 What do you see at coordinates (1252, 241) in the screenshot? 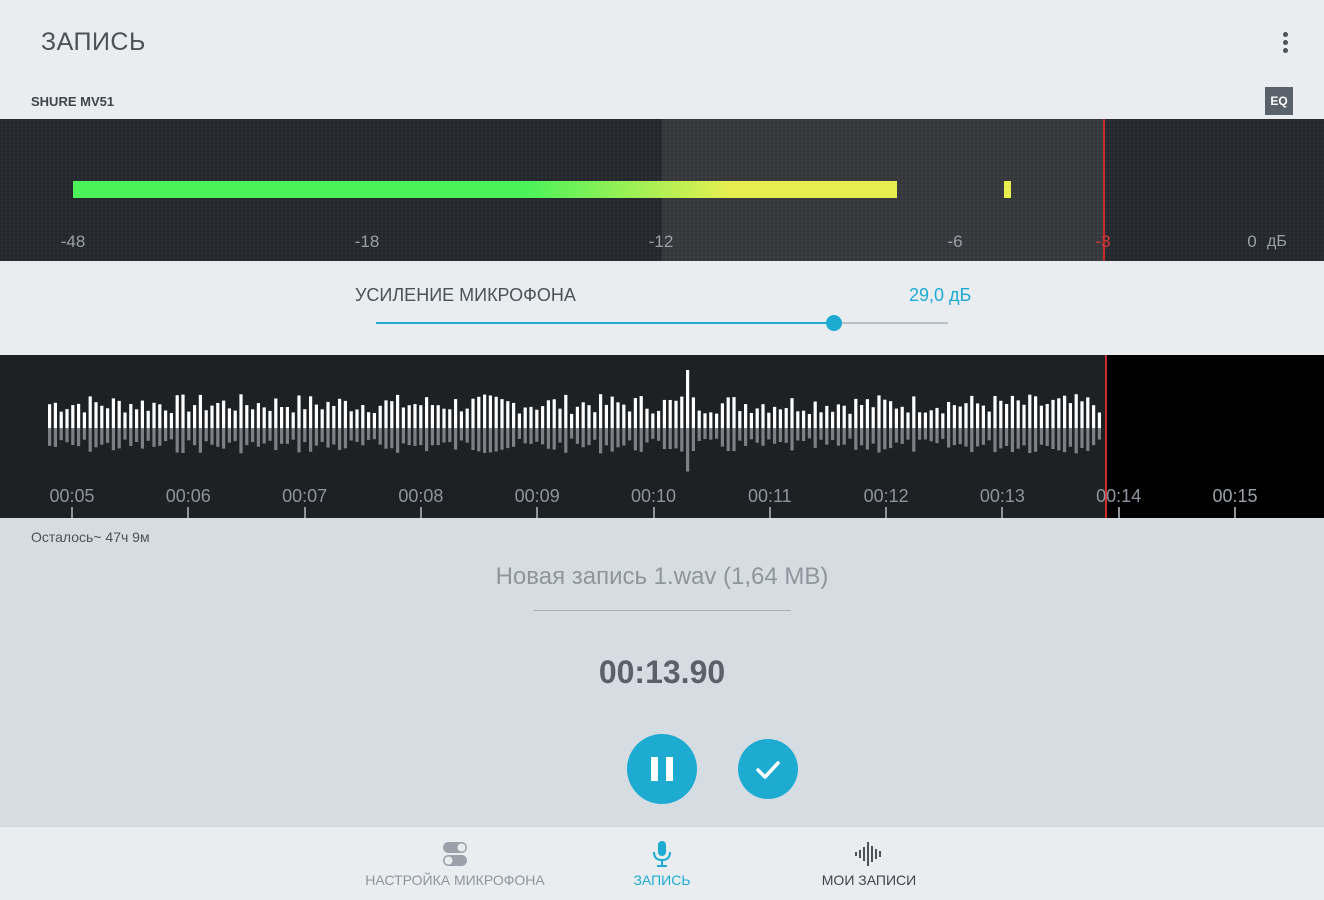
I see `meter-tick: 0` at bounding box center [1252, 241].